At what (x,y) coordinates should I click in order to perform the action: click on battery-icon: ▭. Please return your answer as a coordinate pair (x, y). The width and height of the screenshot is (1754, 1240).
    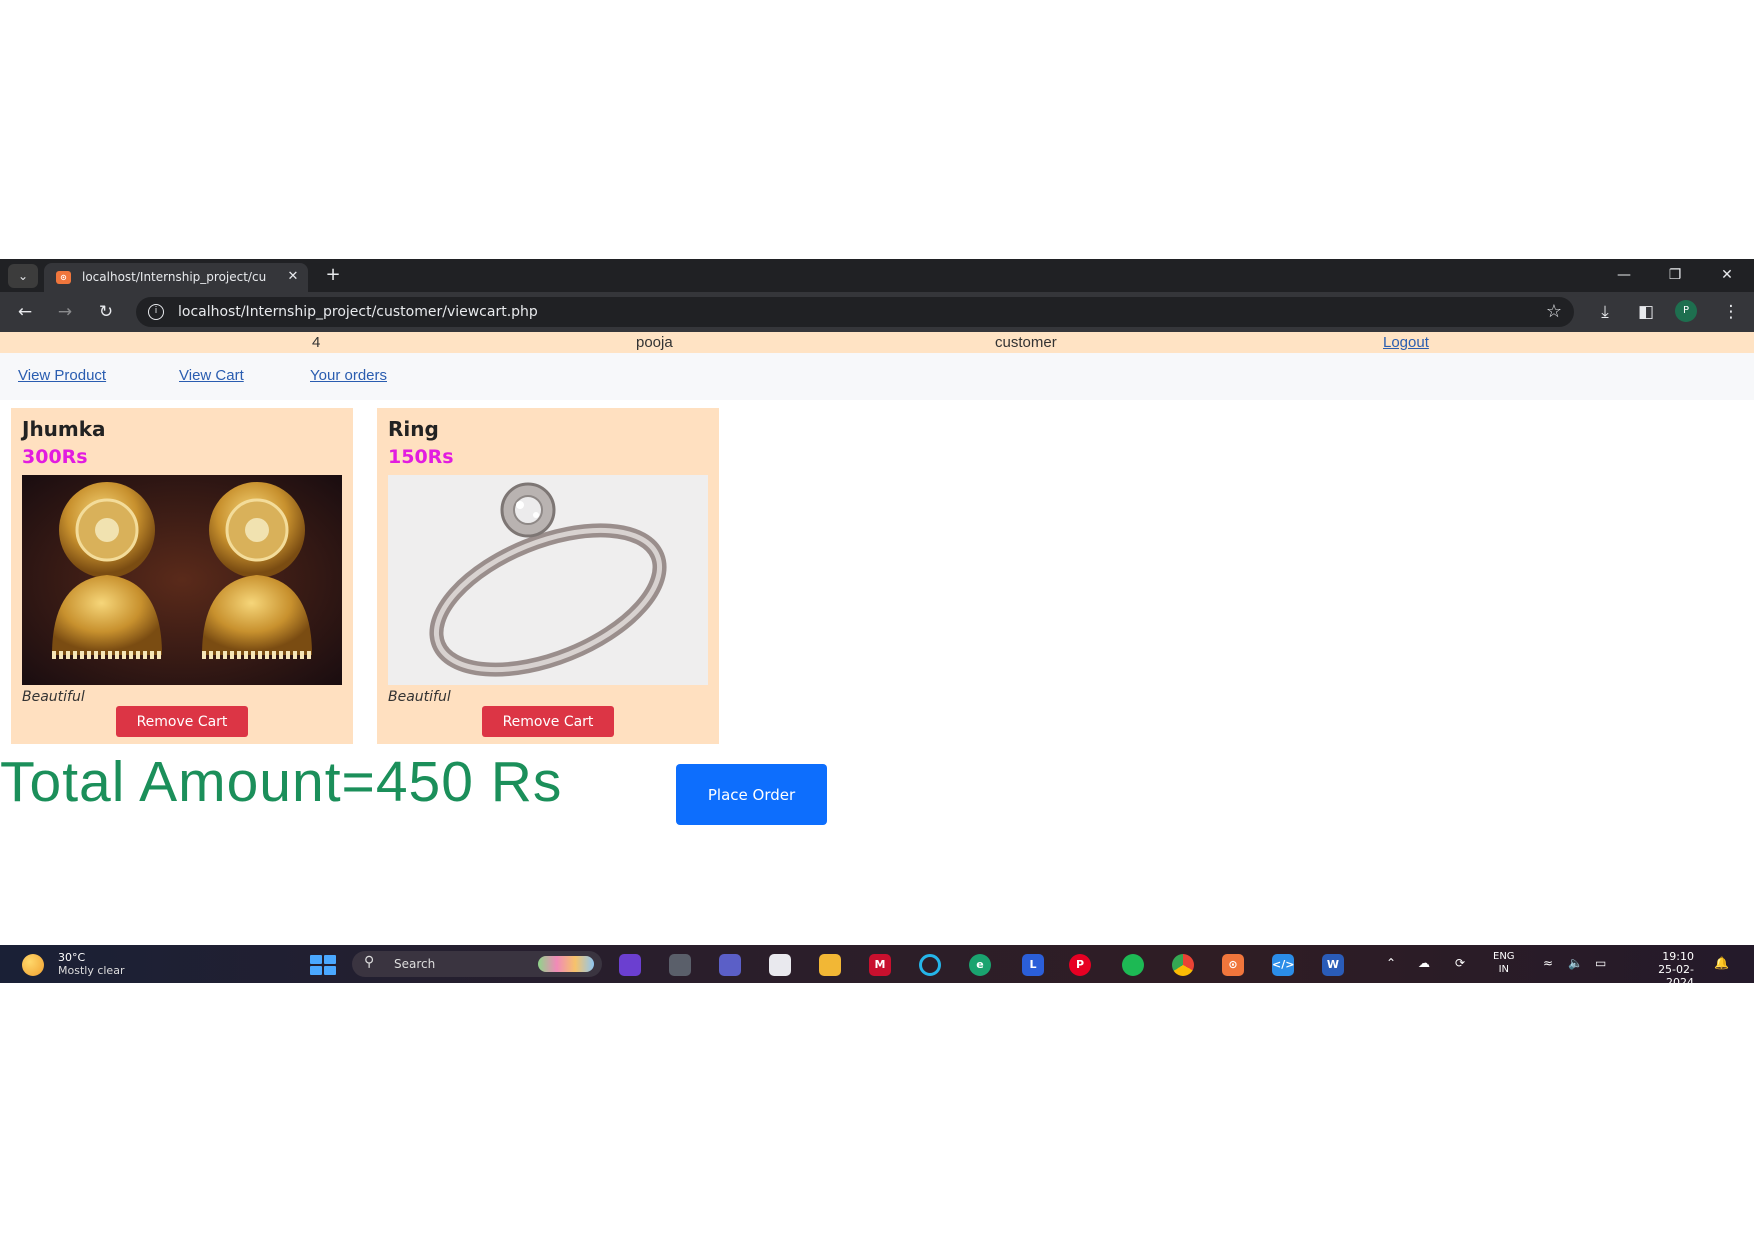
    Looking at the image, I should click on (1600, 963).